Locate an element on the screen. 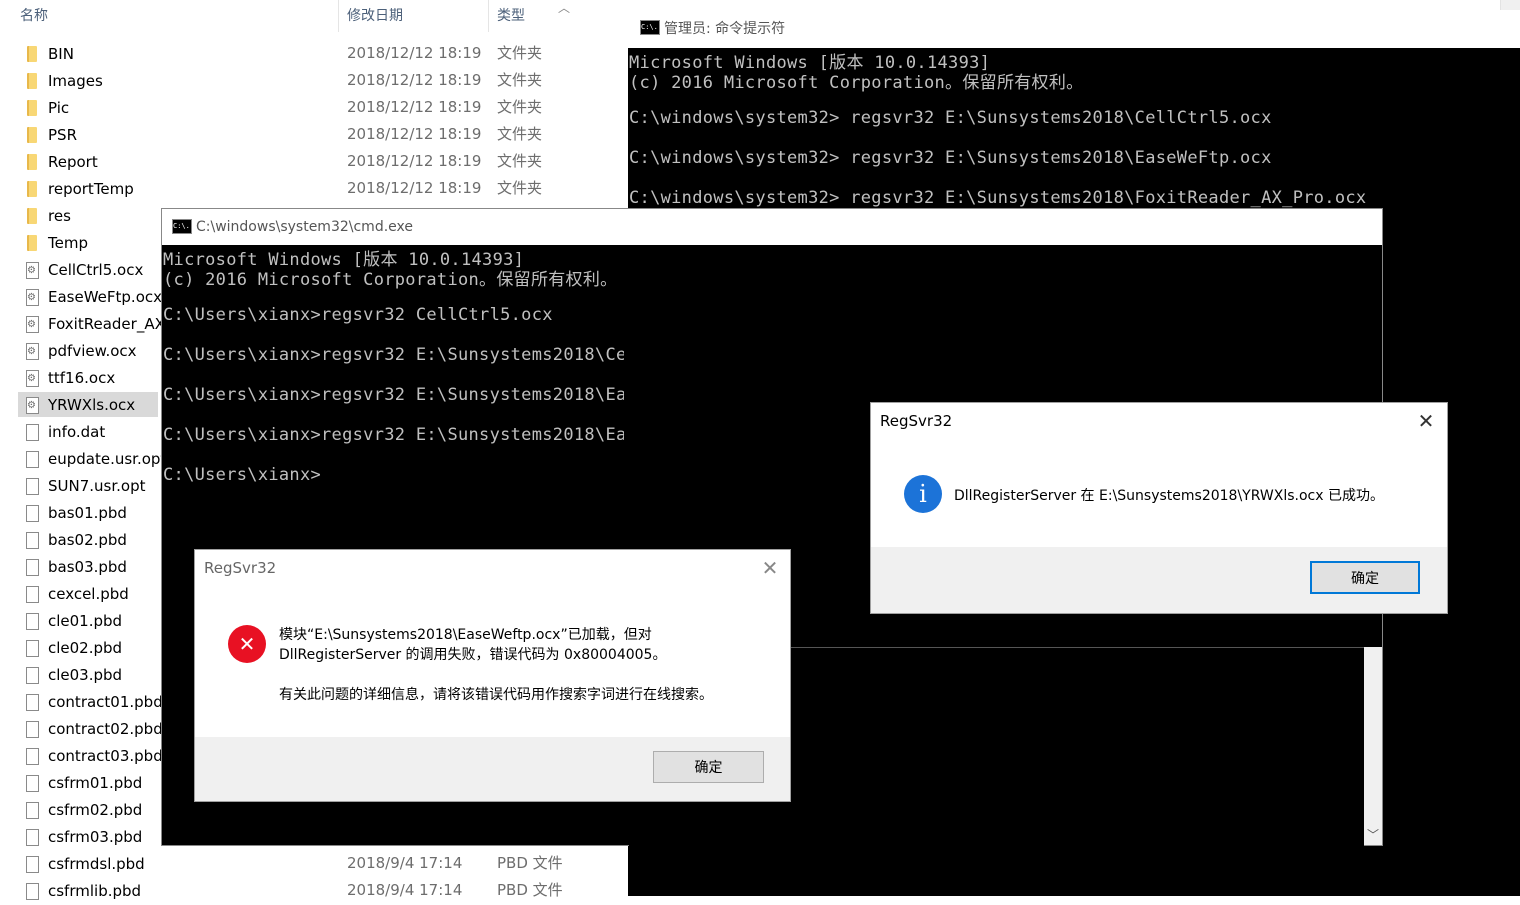 Image resolution: width=1520 pixels, height=905 pixels. name-cell: csfrmlib.pbd is located at coordinates (88, 890).